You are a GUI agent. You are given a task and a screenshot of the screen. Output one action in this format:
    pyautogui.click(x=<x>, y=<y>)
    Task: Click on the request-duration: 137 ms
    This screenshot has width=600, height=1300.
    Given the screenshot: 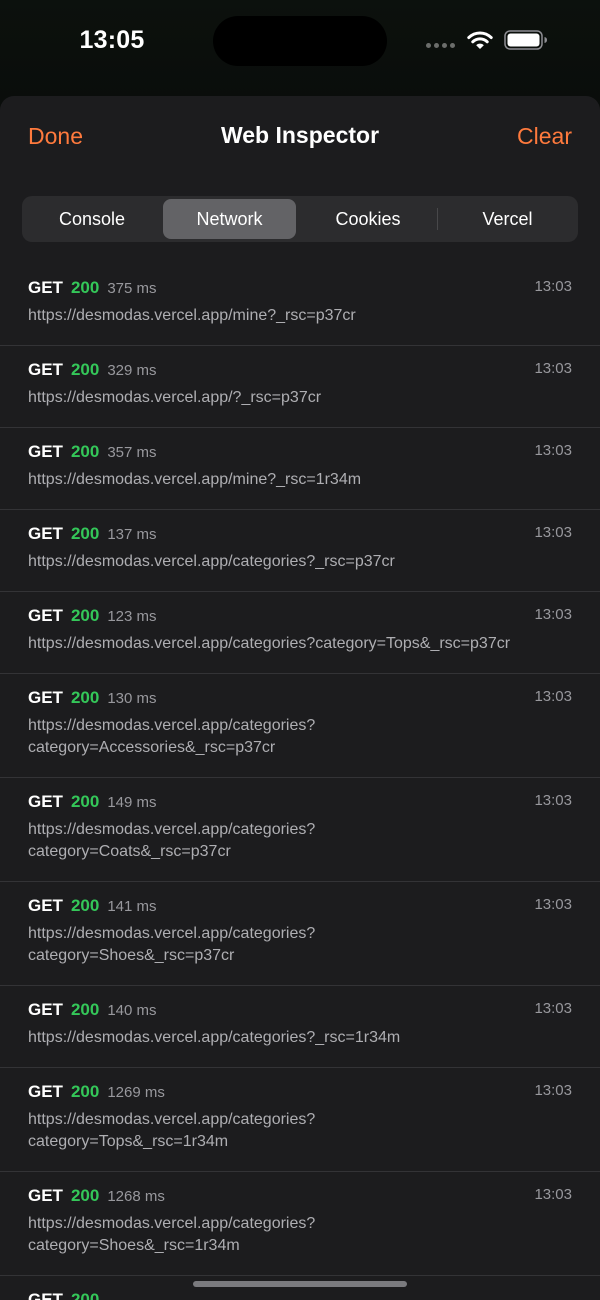 What is the action you would take?
    pyautogui.click(x=132, y=534)
    